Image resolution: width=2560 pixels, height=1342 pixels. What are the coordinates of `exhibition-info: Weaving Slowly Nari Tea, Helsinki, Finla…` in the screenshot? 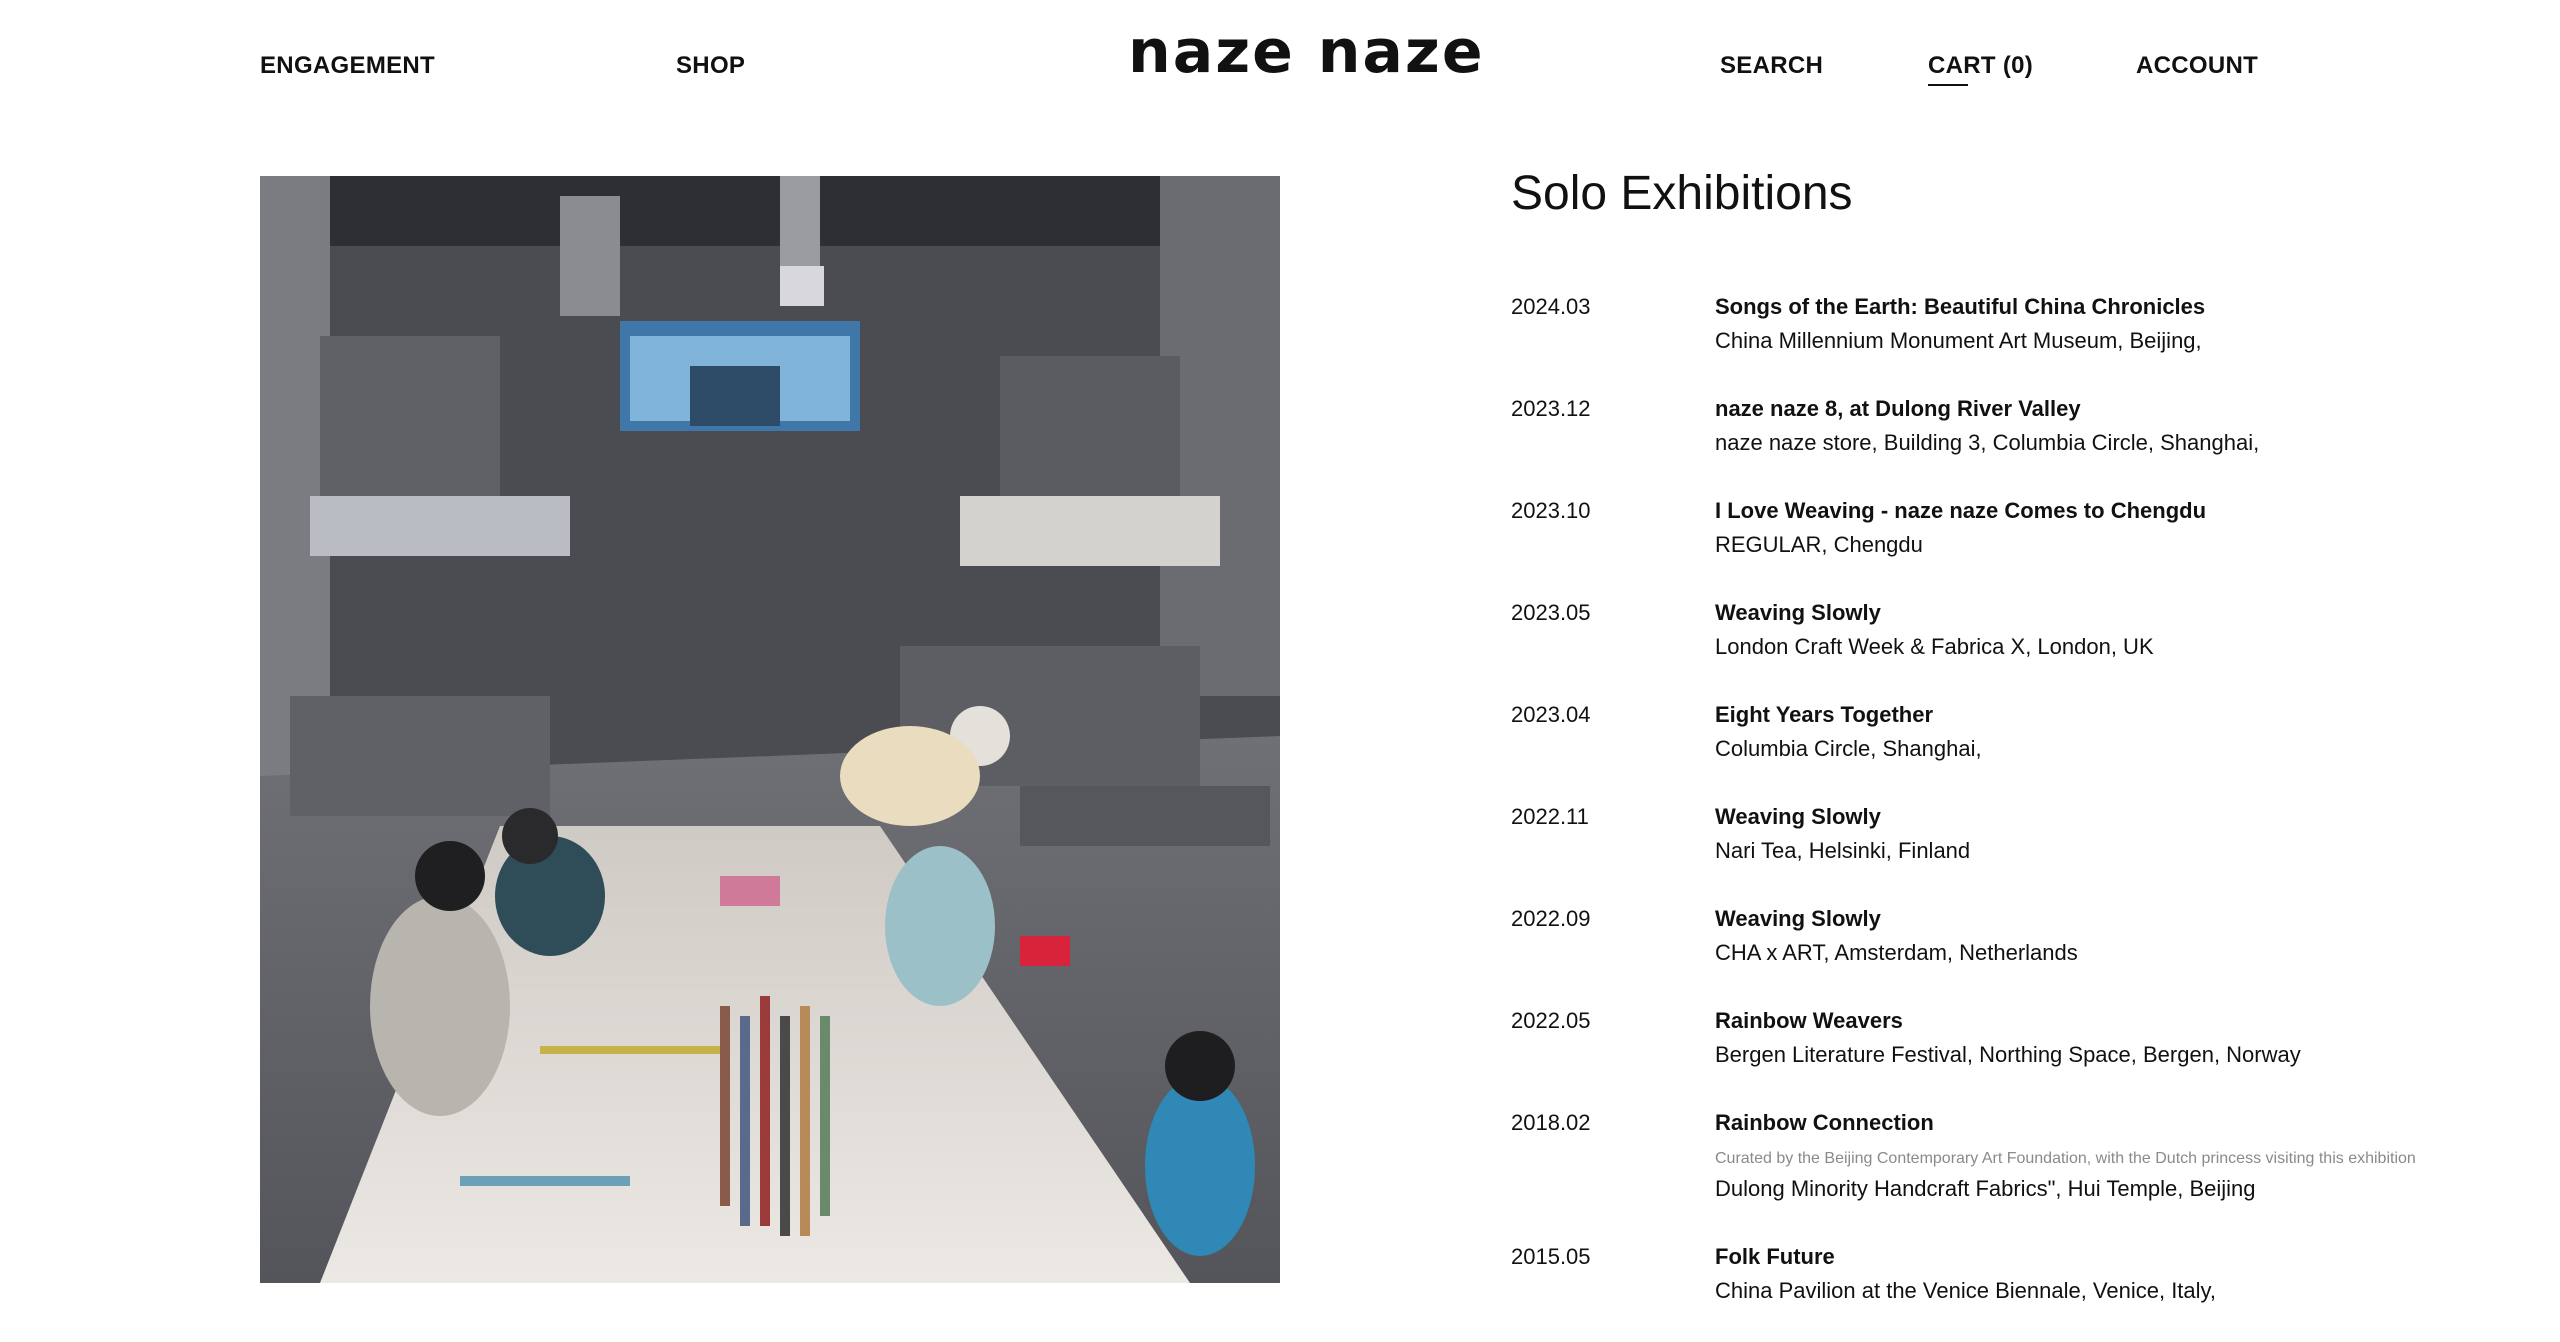 It's located at (2133, 834).